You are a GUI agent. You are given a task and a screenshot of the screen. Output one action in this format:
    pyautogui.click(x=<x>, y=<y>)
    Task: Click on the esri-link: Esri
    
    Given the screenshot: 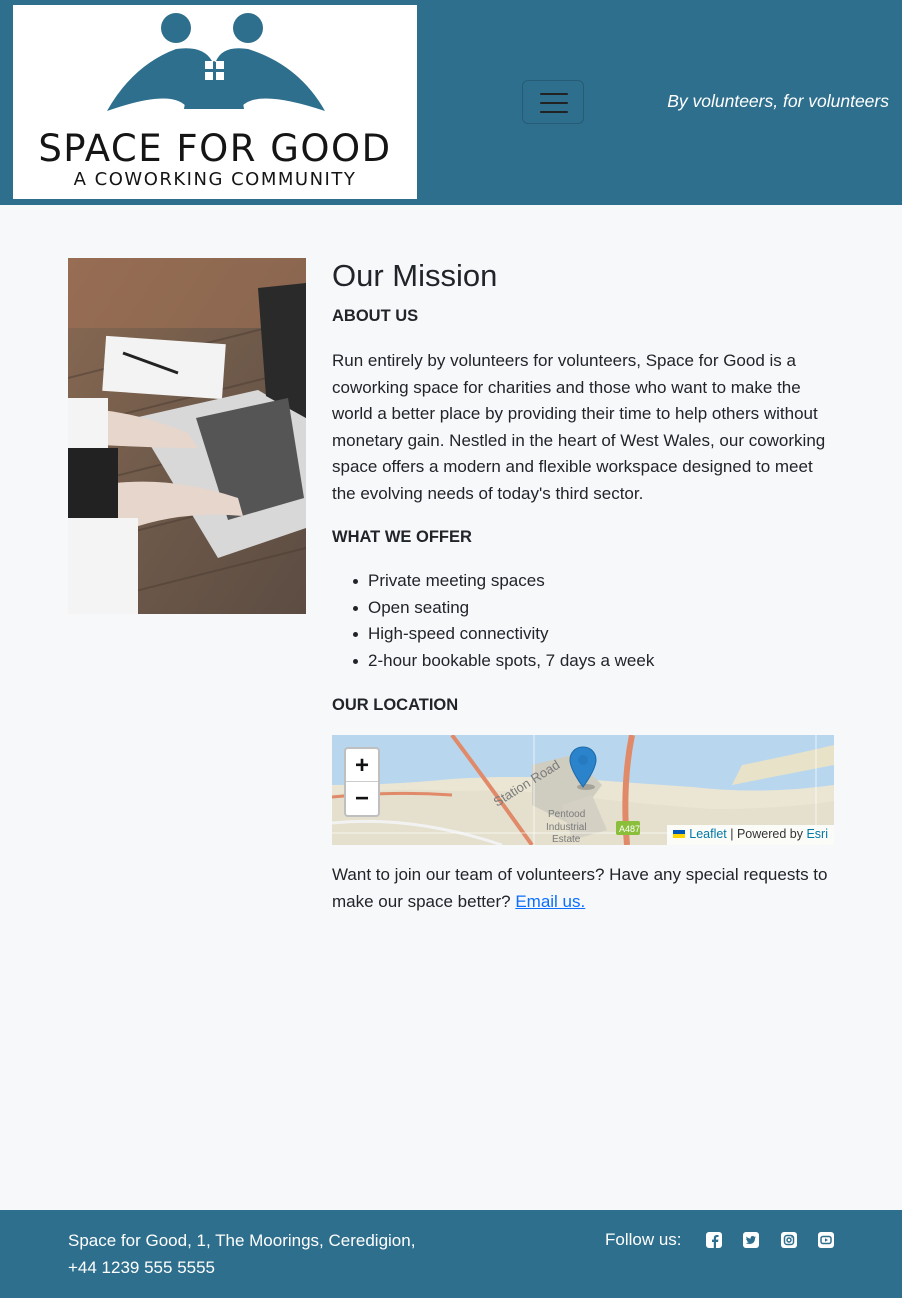 What is the action you would take?
    pyautogui.click(x=817, y=834)
    